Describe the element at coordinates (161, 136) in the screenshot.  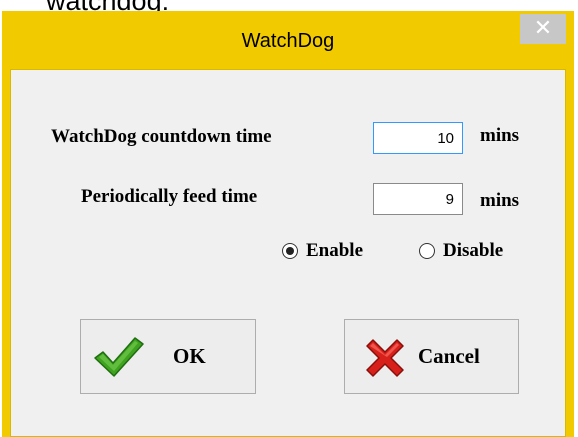
I see `countdown-label: WatchDog countdown time` at that location.